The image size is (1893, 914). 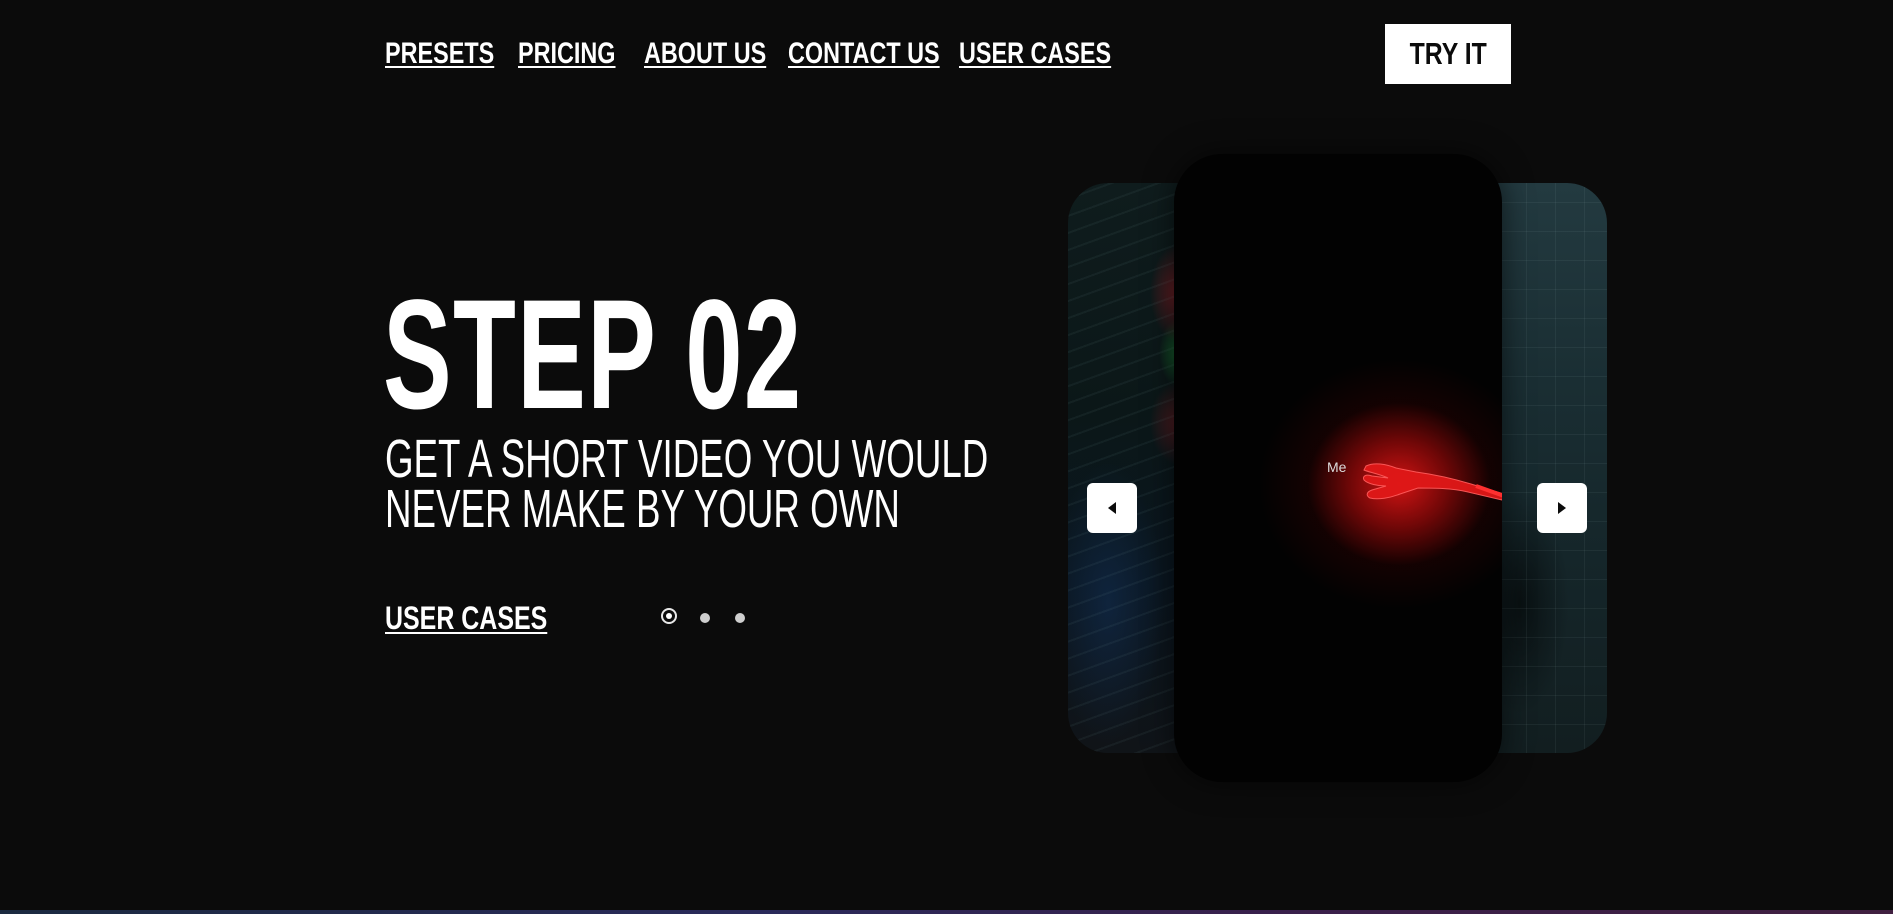 I want to click on carousel-prev-button, so click(x=1112, y=508).